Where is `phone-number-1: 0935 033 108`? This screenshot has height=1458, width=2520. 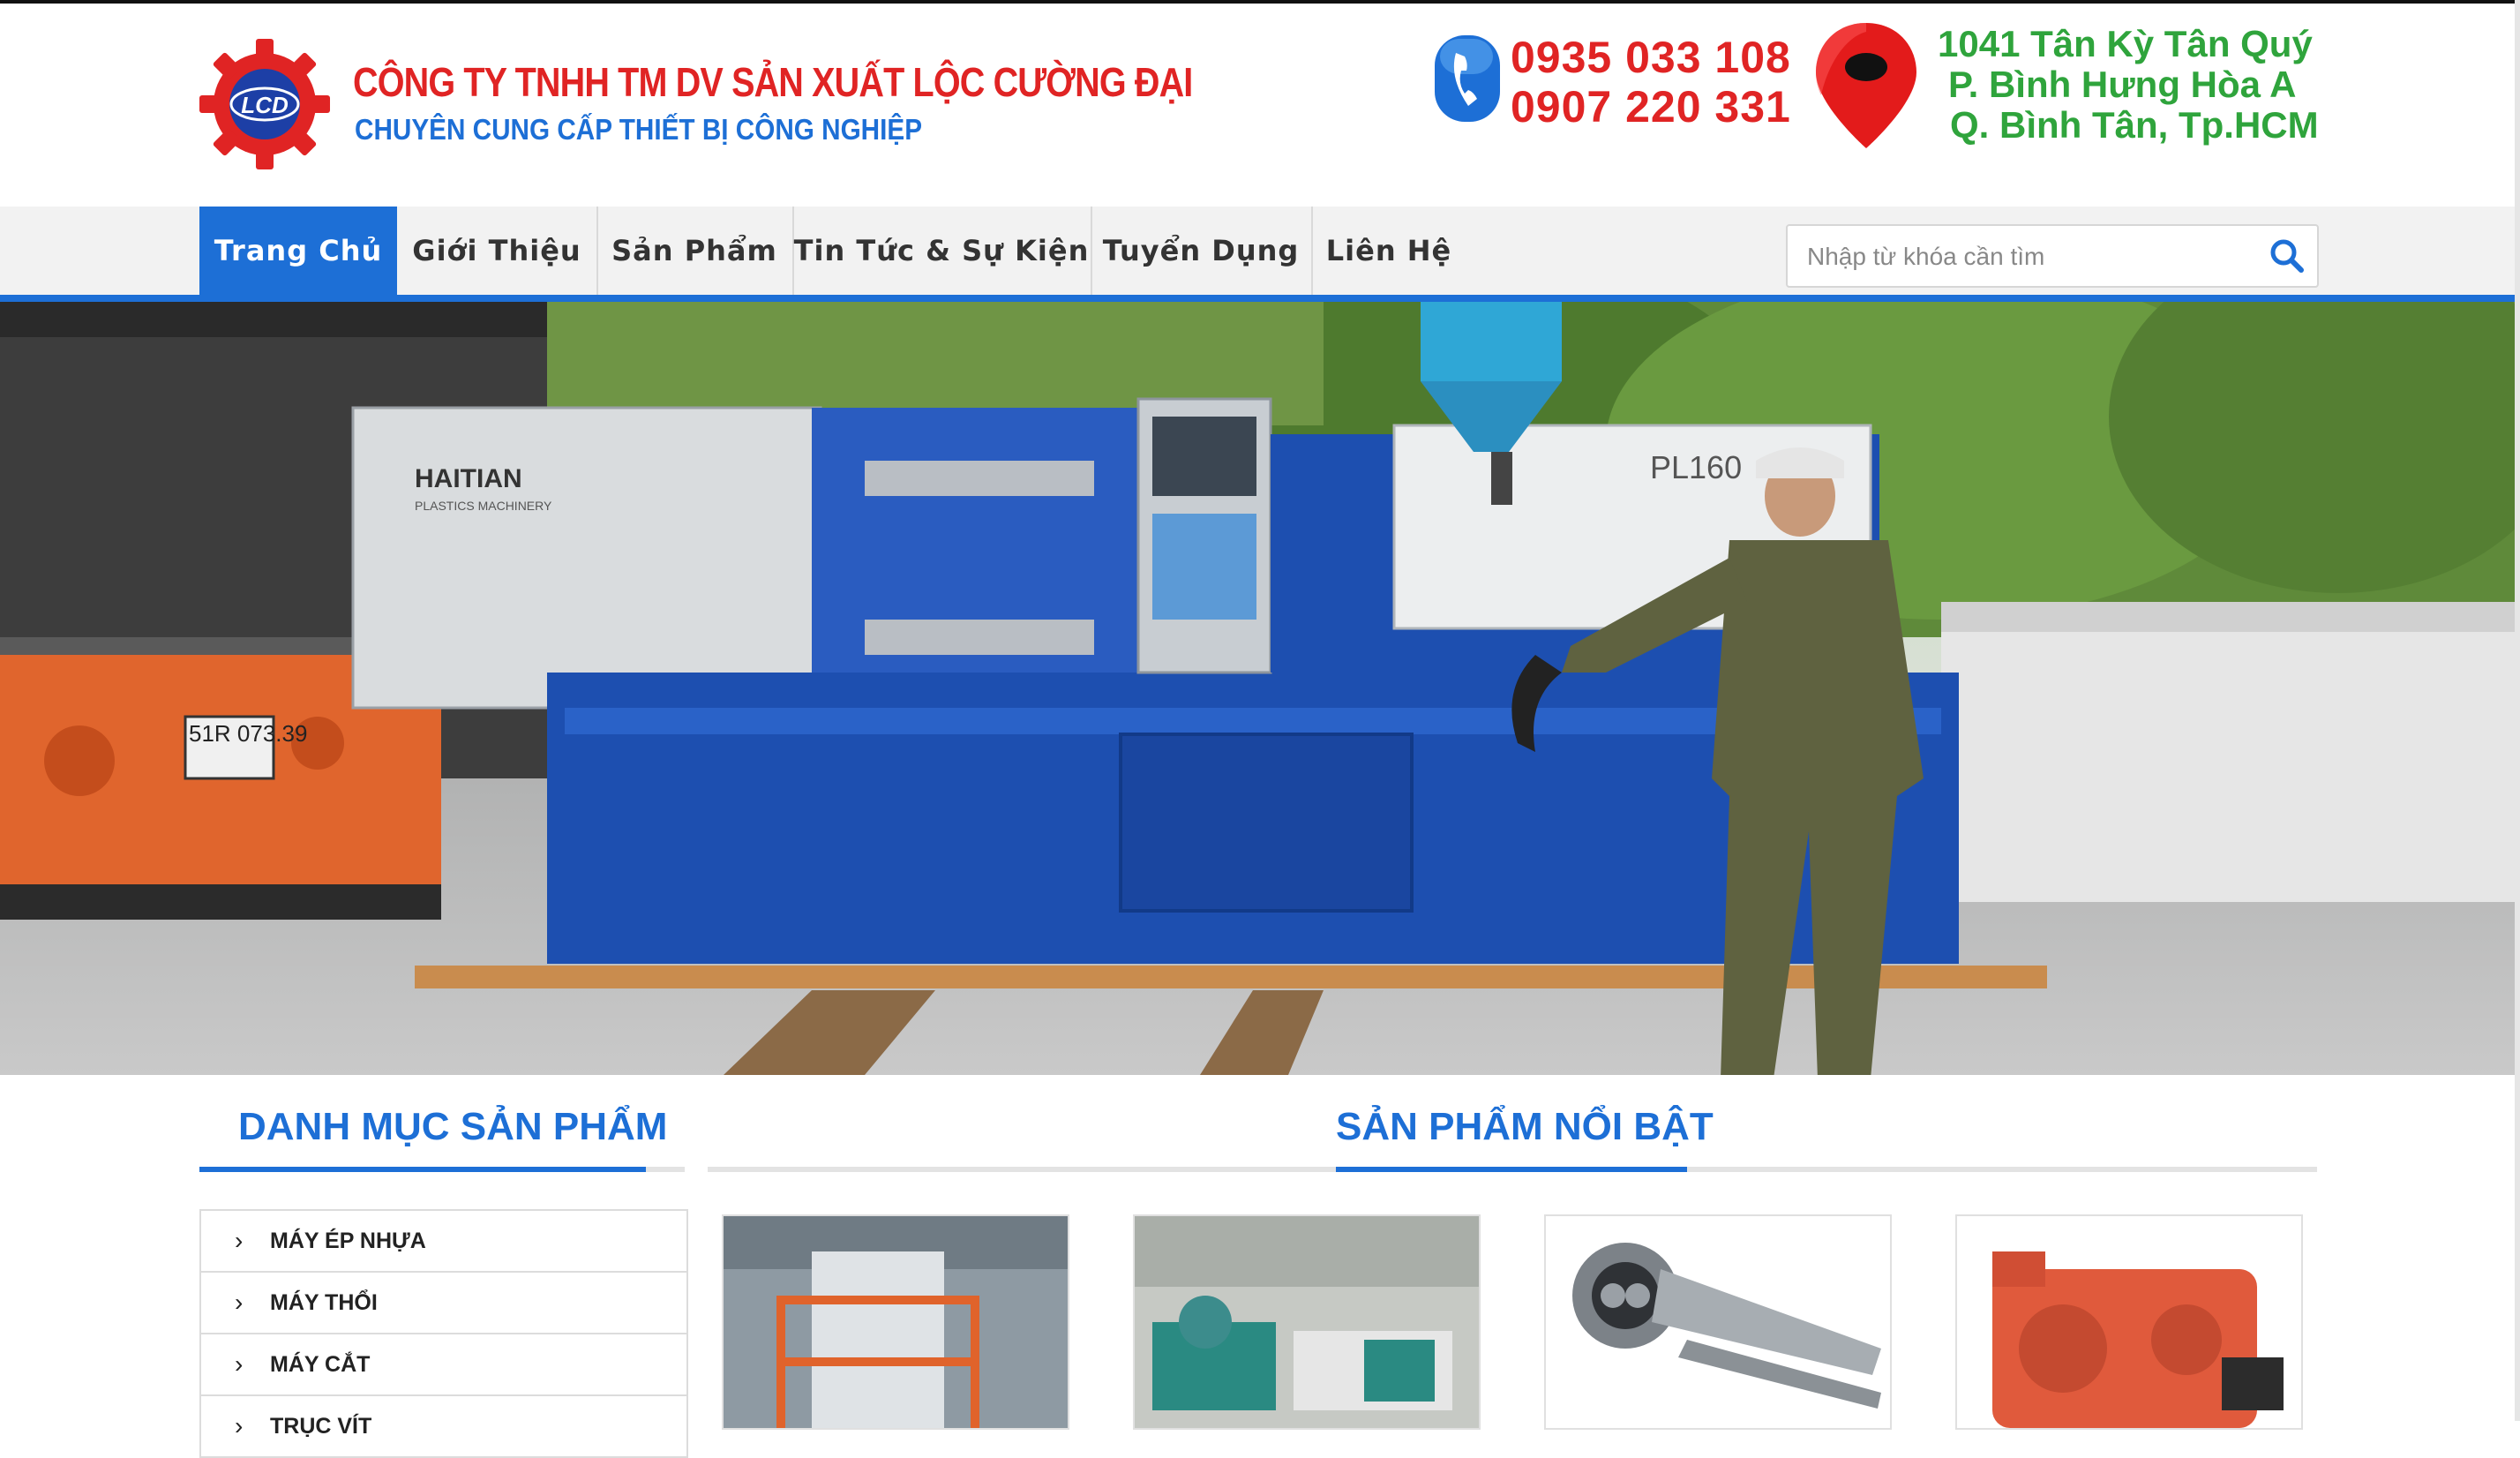
phone-number-1: 0935 033 108 is located at coordinates (1651, 57).